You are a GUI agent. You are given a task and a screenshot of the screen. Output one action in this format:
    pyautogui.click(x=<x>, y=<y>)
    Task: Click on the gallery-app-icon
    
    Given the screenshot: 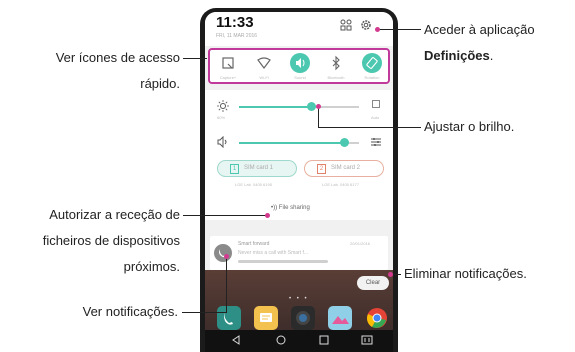 What is the action you would take?
    pyautogui.click(x=340, y=318)
    